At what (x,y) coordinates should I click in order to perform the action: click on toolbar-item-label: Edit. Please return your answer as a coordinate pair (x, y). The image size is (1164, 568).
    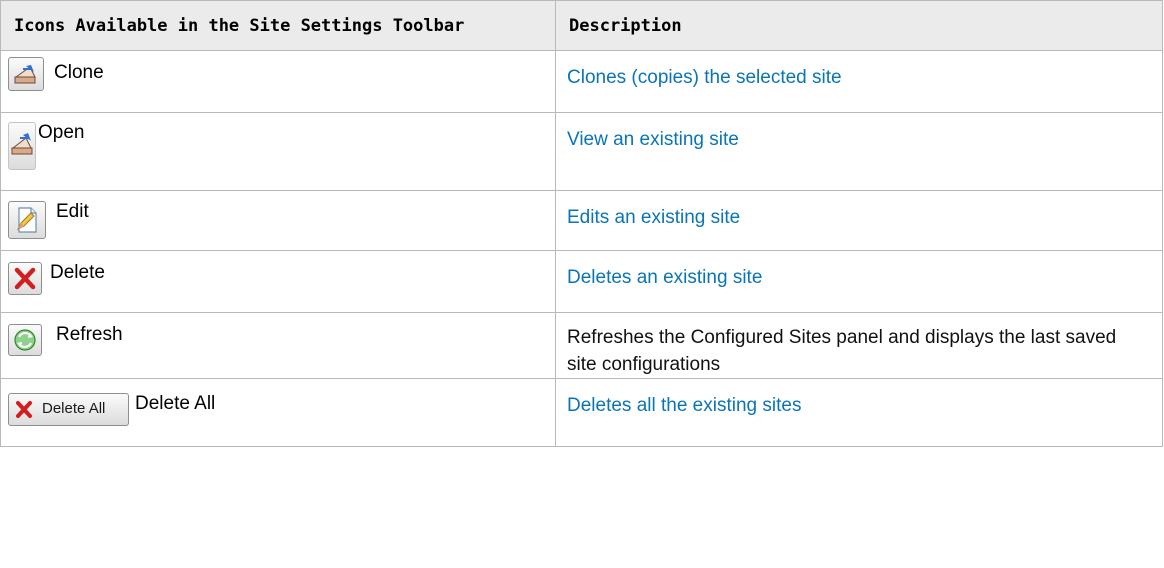
    Looking at the image, I should click on (72, 211).